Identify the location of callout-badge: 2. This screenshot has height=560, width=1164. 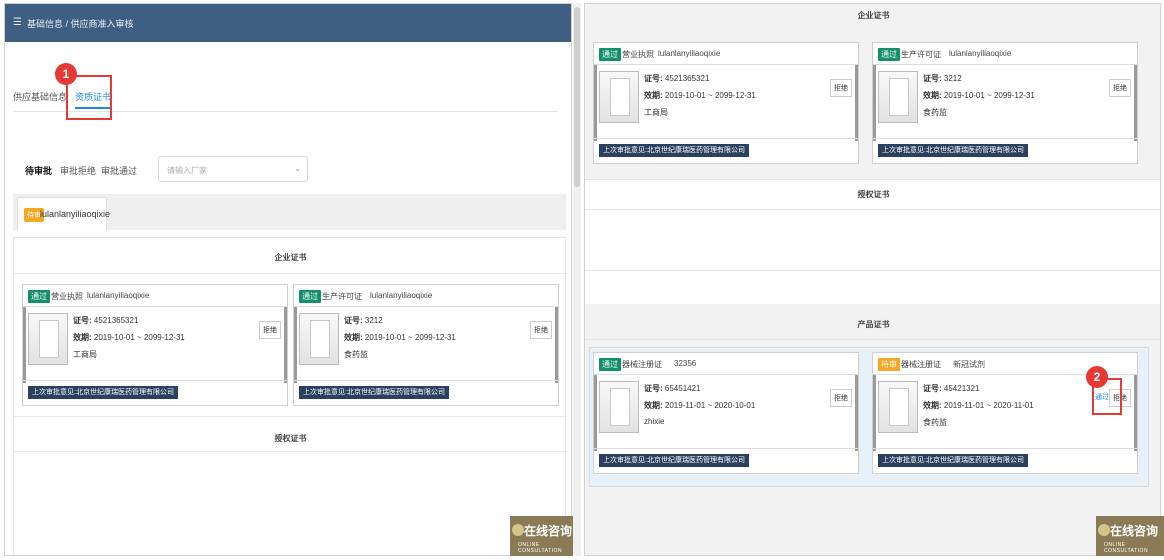
(1097, 377).